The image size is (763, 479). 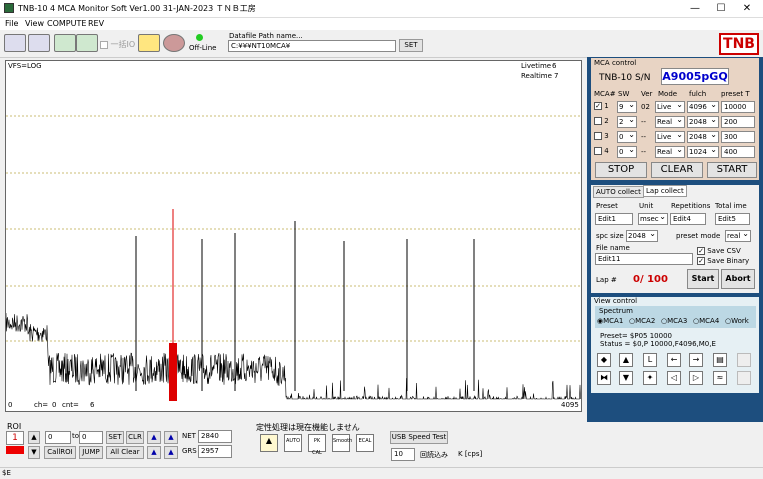 I want to click on ecal-icon: ECAL, so click(x=365, y=443).